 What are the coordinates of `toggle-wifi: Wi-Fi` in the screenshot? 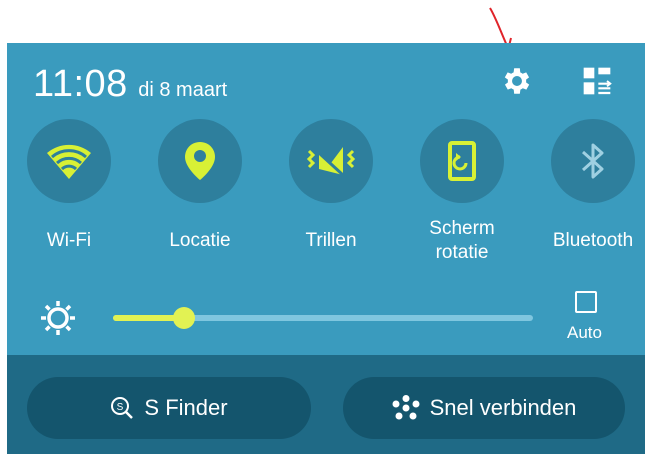 It's located at (69, 186).